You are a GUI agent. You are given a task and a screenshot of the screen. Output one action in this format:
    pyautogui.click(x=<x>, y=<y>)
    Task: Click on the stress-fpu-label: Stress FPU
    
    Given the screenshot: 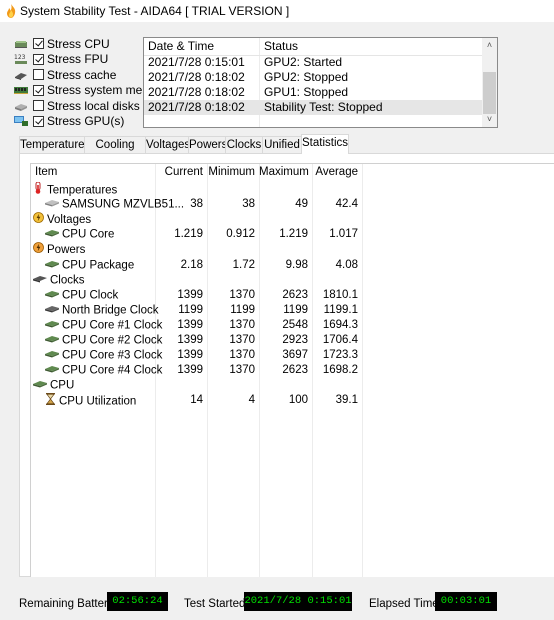 What is the action you would take?
    pyautogui.click(x=78, y=59)
    